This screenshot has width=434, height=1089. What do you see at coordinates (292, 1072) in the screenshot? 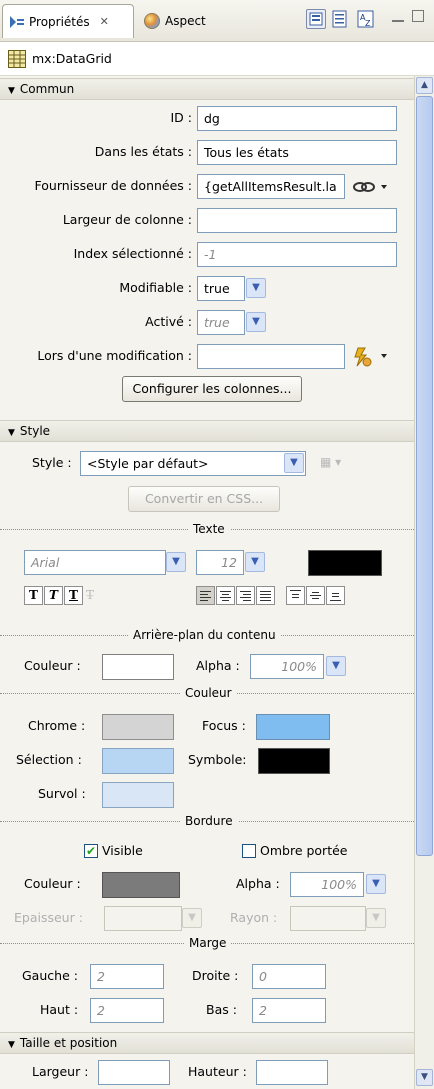
I see `height-field` at bounding box center [292, 1072].